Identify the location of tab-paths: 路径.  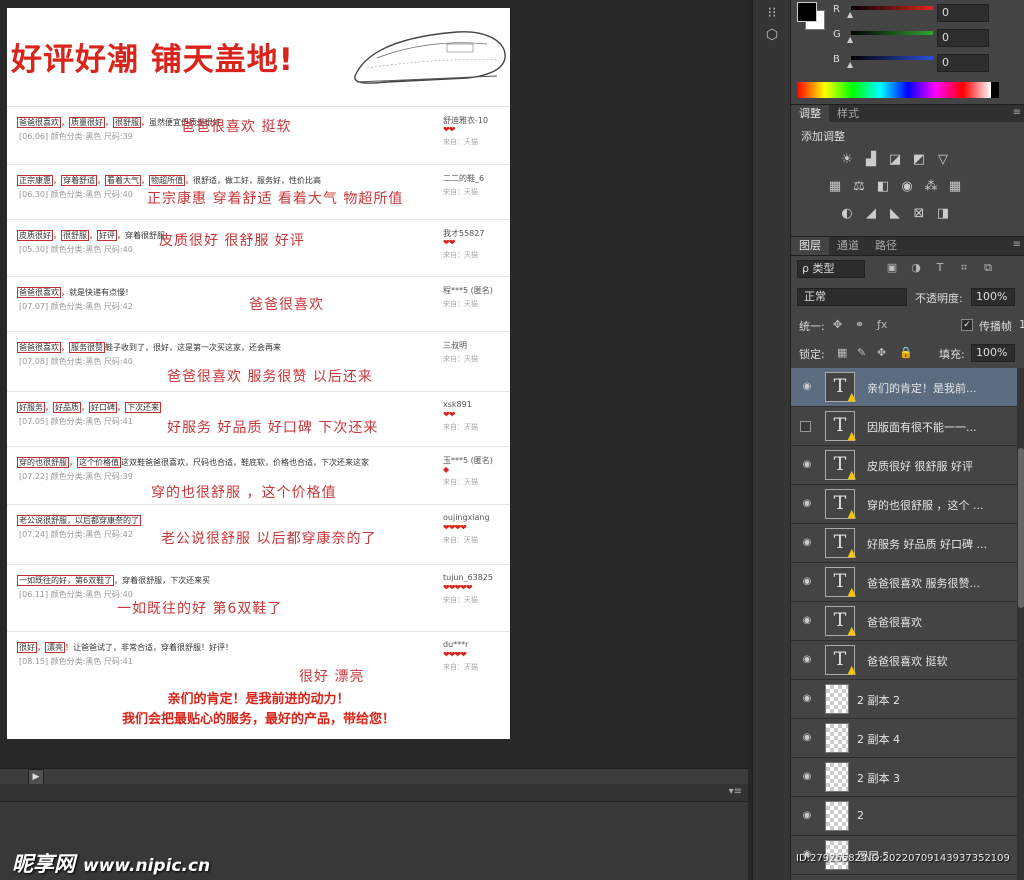
(886, 246).